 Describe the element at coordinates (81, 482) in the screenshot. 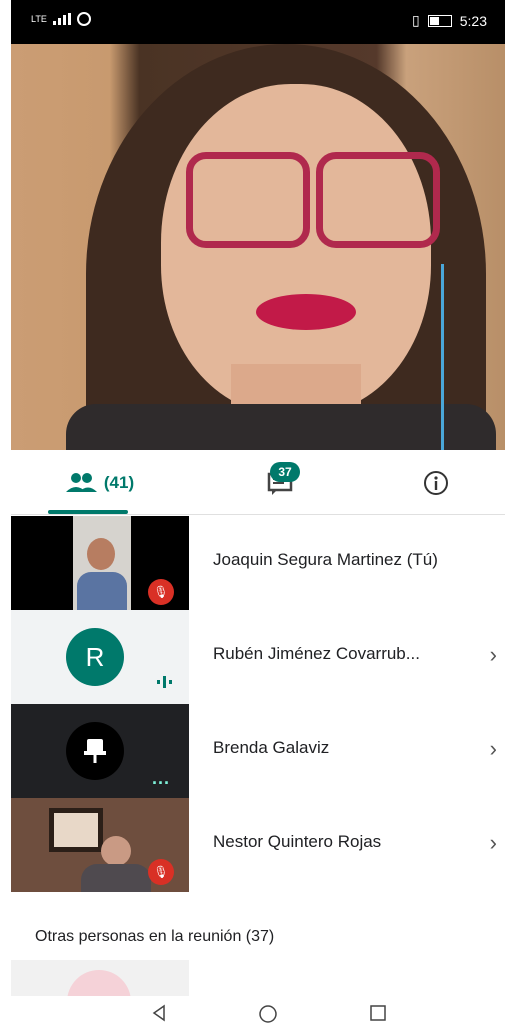

I see `people-icon` at that location.